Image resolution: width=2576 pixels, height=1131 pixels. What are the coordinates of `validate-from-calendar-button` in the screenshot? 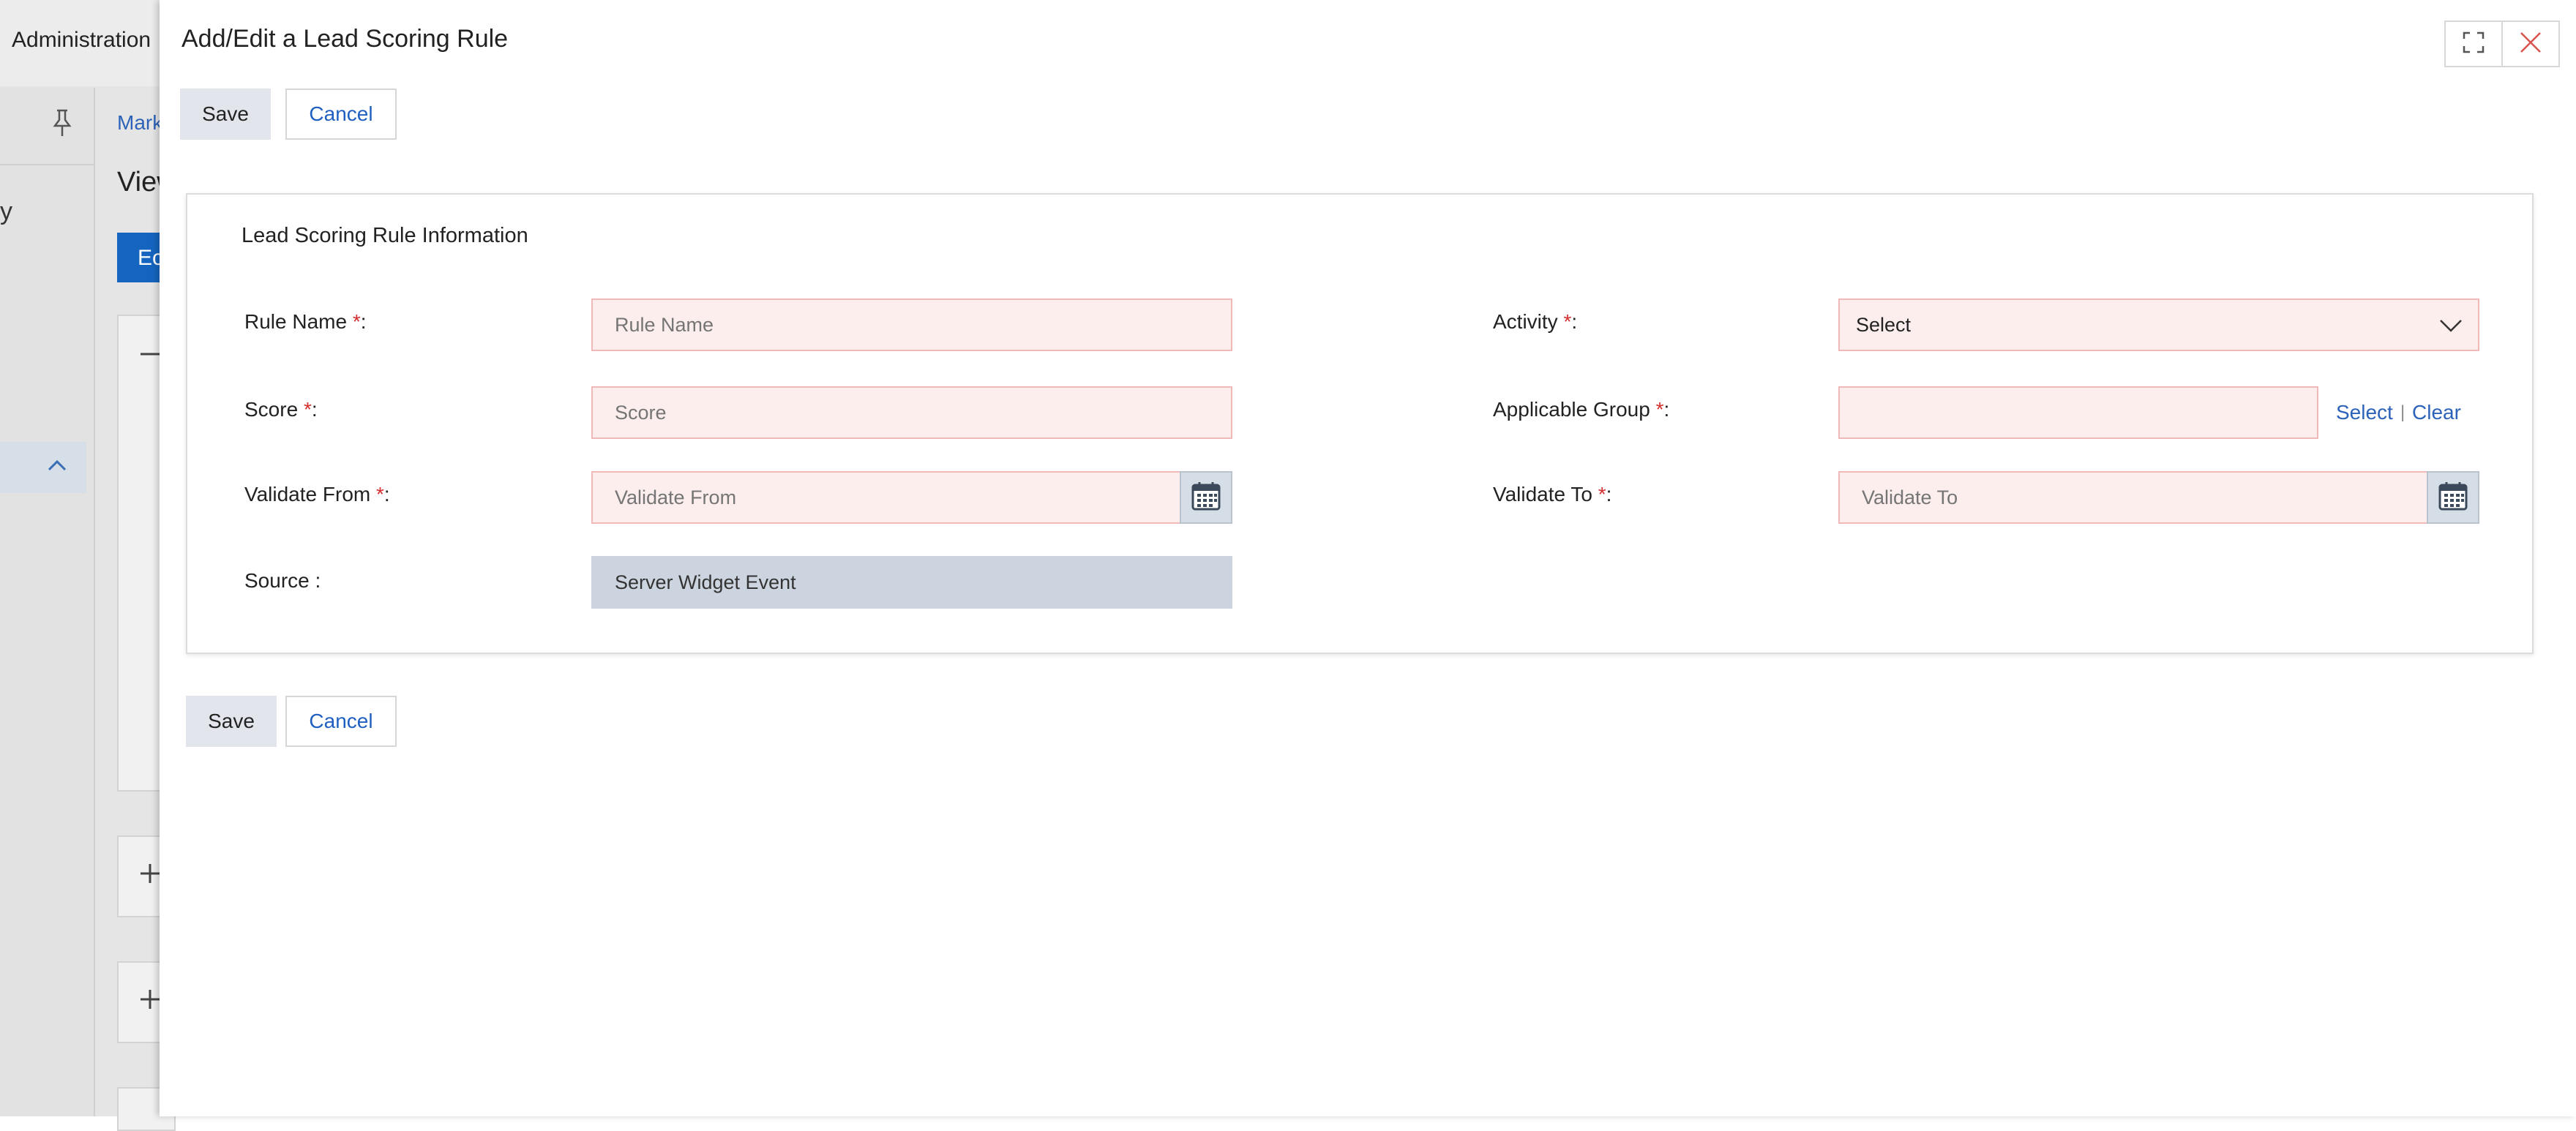 It's located at (1206, 497).